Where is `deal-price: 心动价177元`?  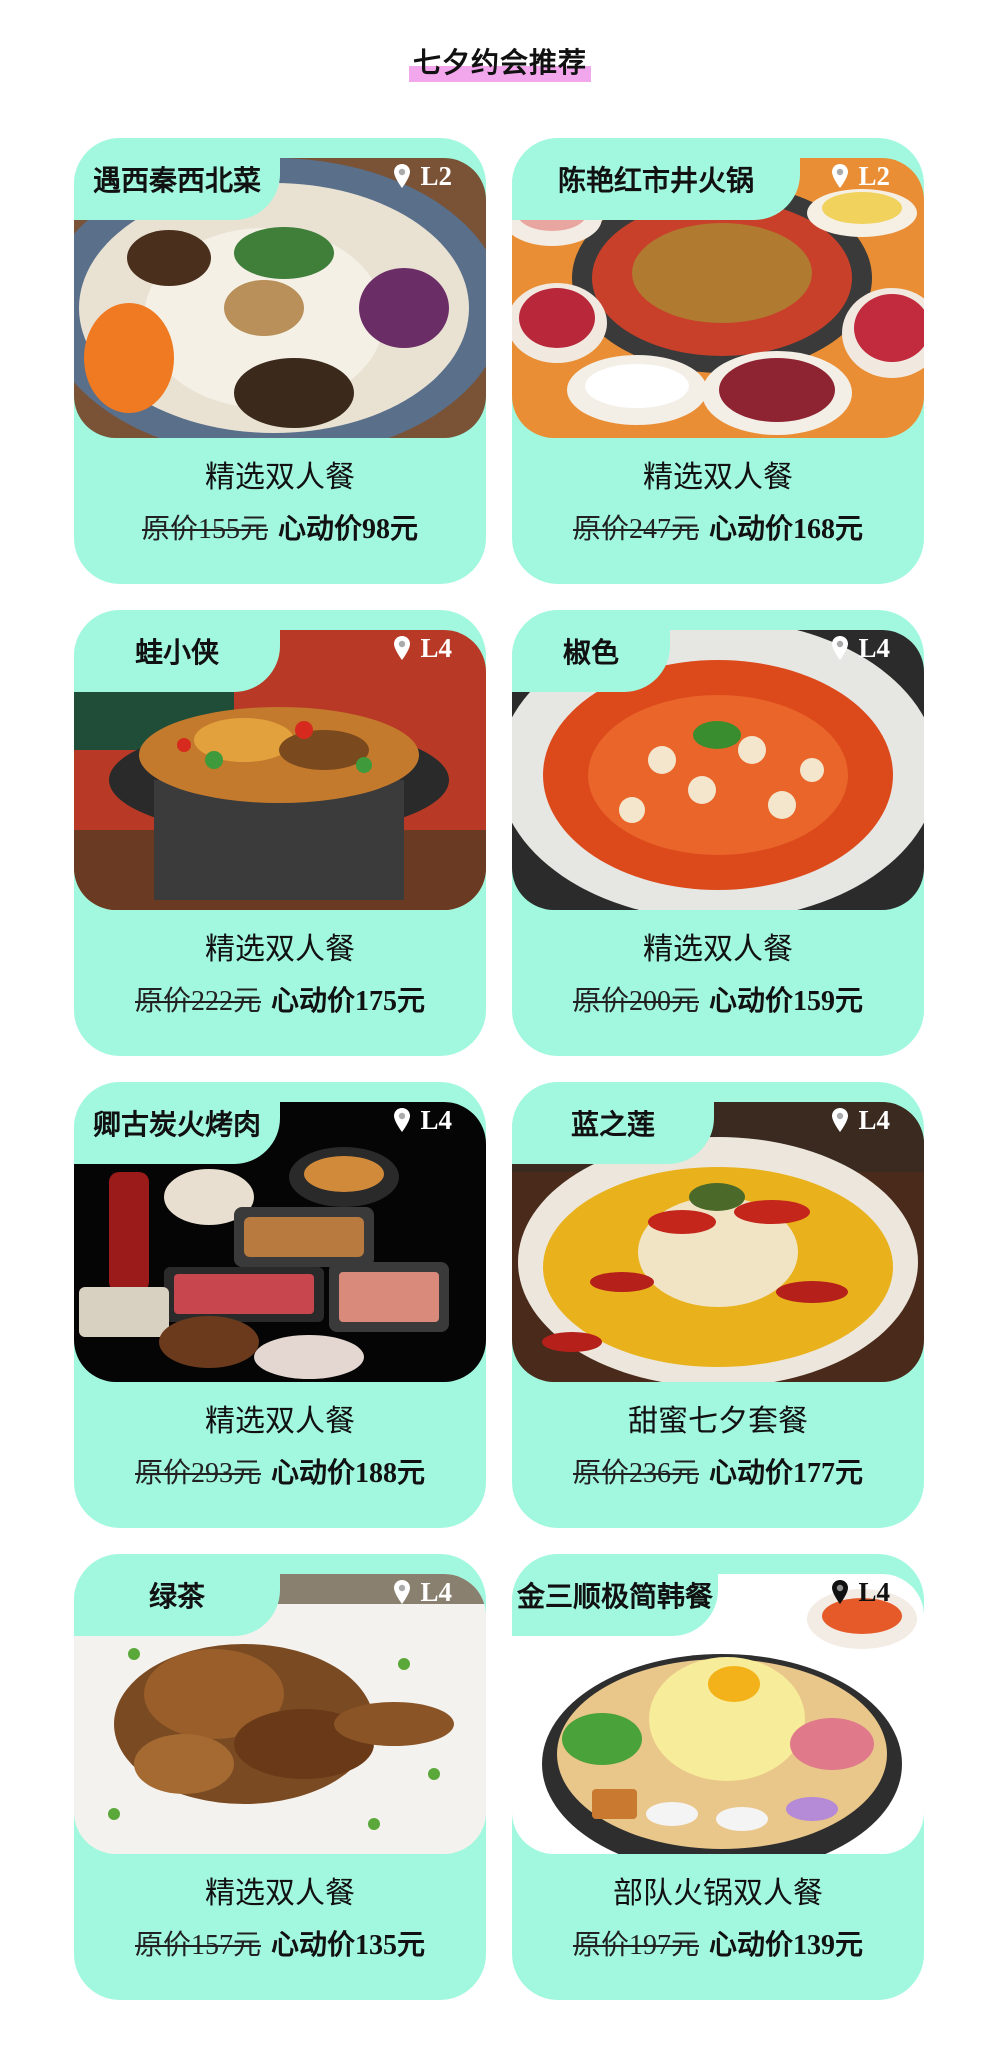
deal-price: 心动价177元 is located at coordinates (786, 1473).